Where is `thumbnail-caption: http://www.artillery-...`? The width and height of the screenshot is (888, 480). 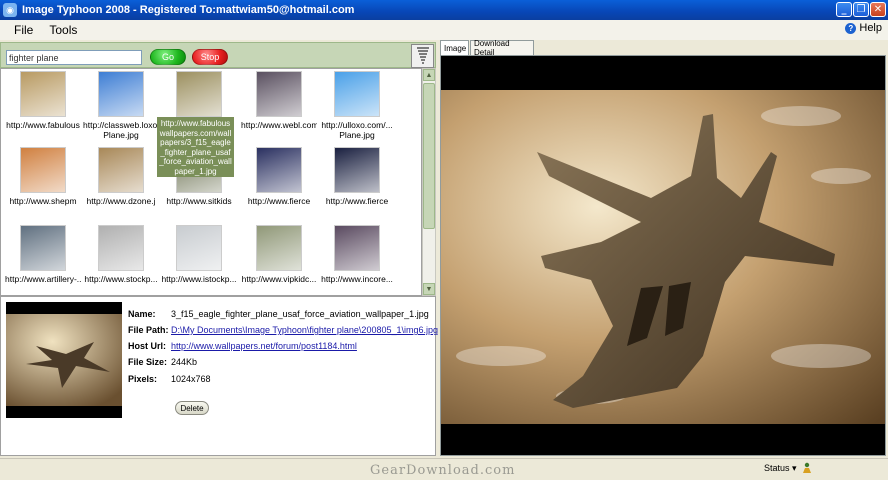
thumbnail-caption: http://www.artillery-... is located at coordinates (43, 279).